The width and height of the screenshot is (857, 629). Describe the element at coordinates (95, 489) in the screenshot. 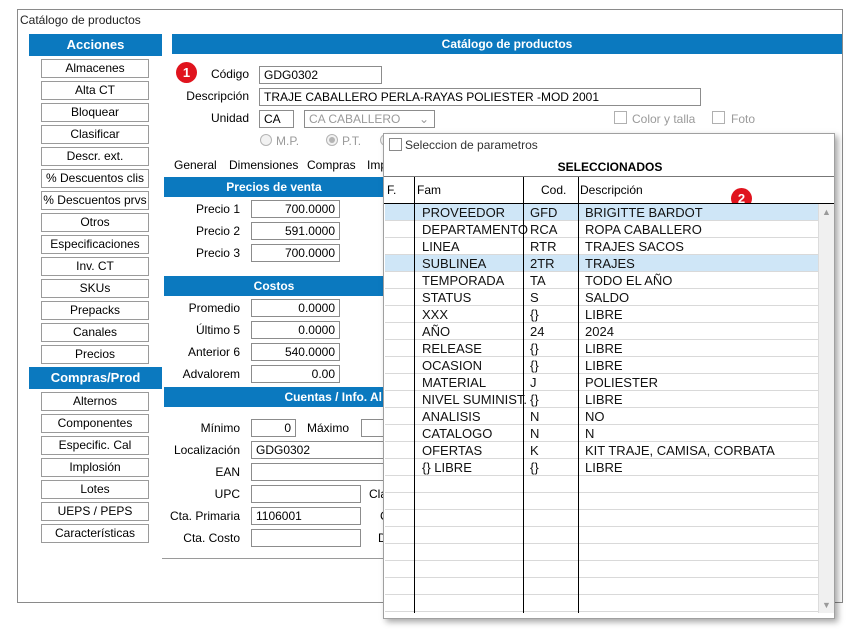

I see `compras-button: Lotes` at that location.